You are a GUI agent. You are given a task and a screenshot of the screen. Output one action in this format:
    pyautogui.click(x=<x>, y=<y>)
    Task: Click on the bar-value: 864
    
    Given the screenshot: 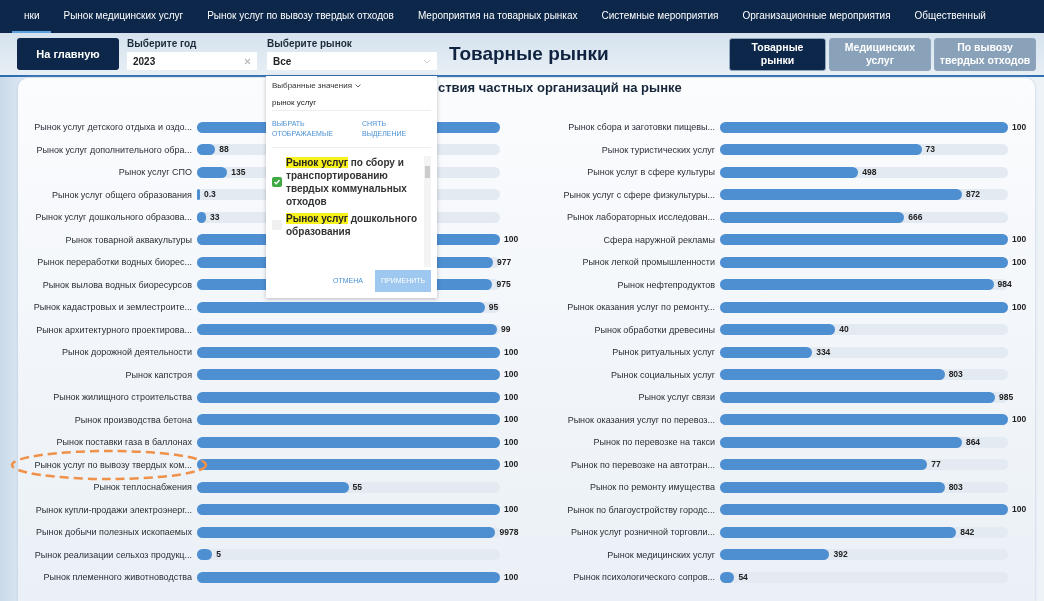 What is the action you would take?
    pyautogui.click(x=973, y=442)
    